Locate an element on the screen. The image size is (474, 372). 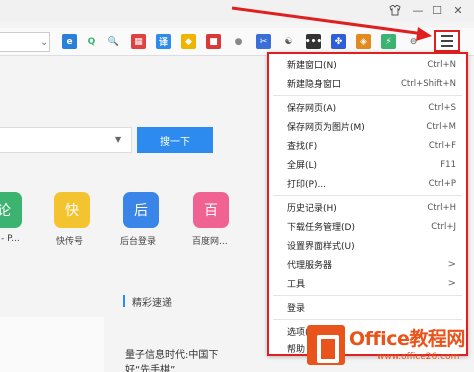
yinyang-icon: ☯ is located at coordinates (288, 41).